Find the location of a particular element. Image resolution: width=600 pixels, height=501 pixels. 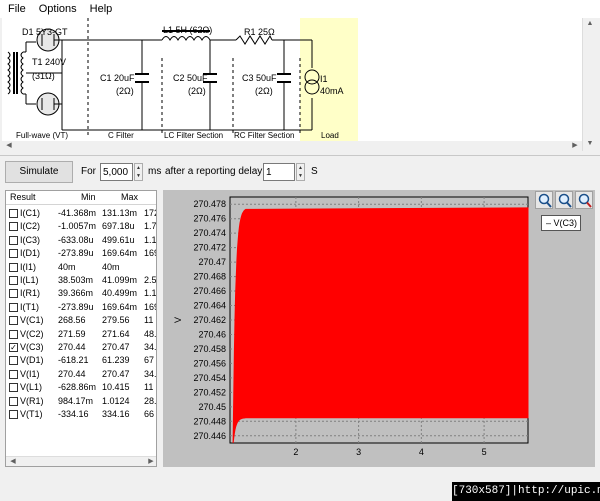

result-name: I(C3) is located at coordinates (30, 239).